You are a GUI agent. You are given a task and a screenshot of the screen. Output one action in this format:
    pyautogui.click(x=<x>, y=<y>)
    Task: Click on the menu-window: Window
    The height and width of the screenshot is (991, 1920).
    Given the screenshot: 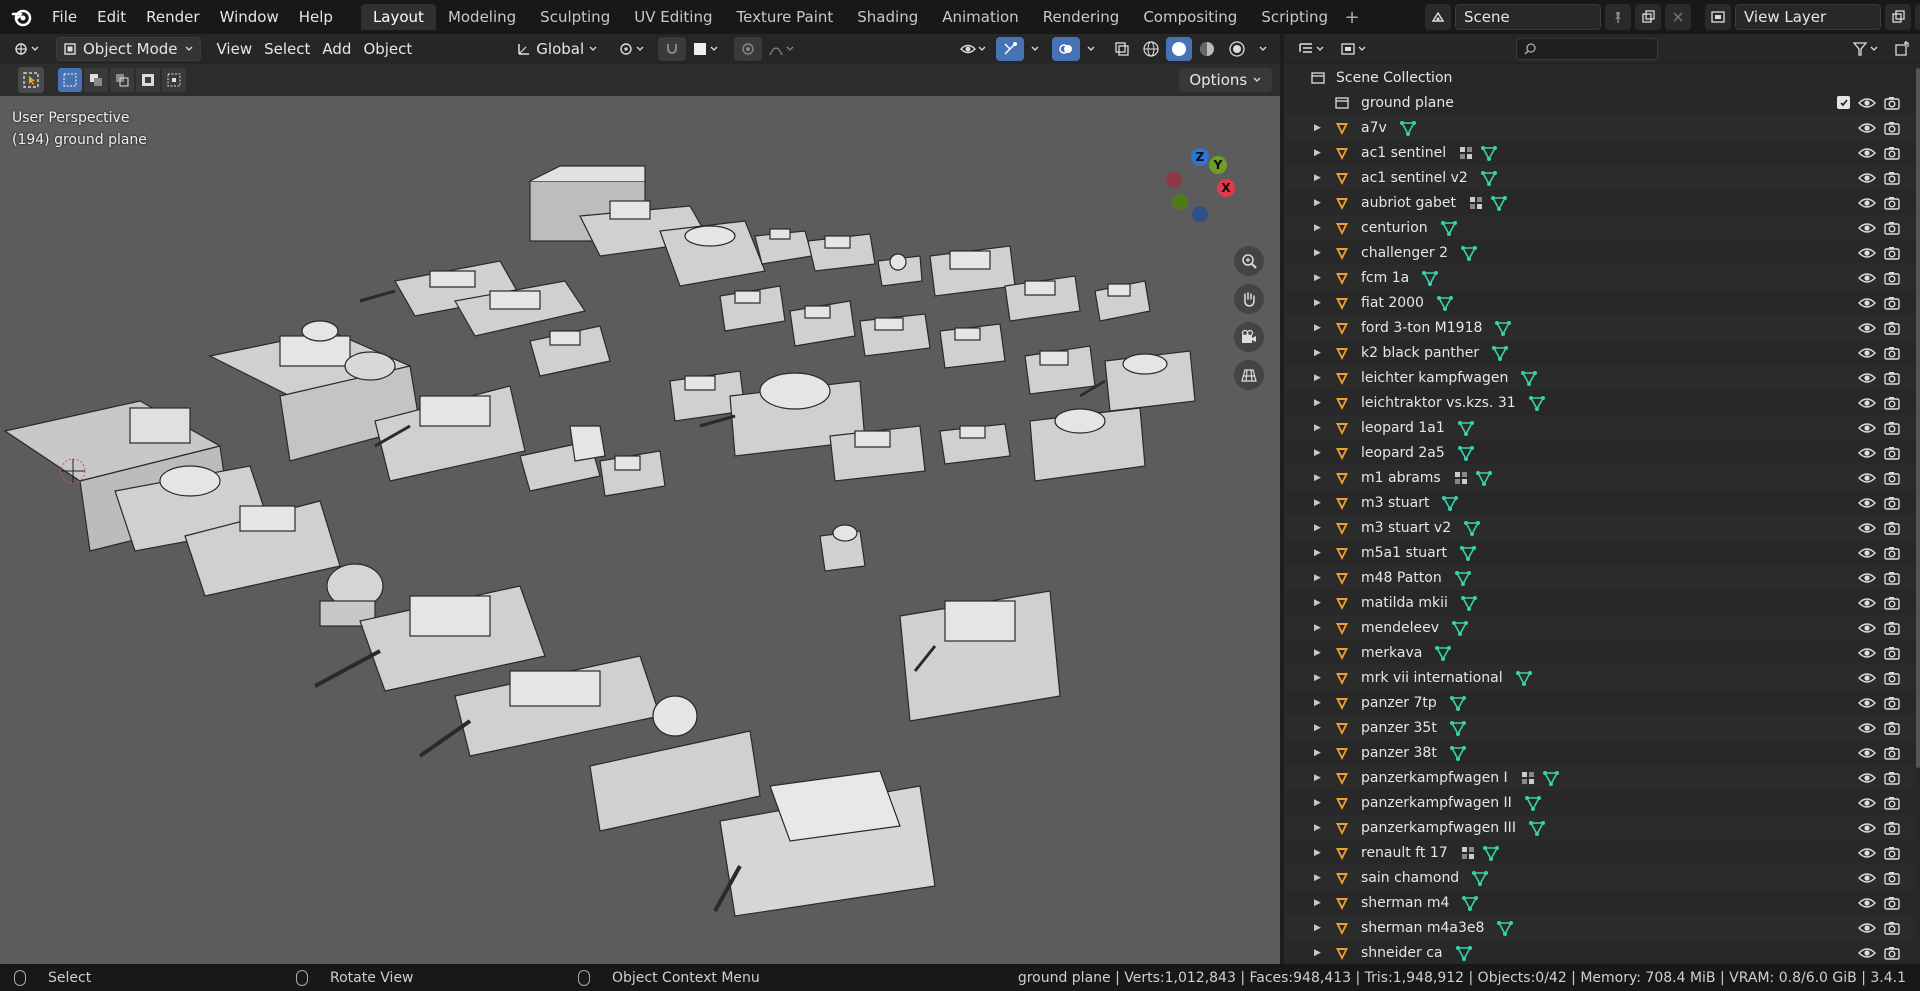 What is the action you would take?
    pyautogui.click(x=249, y=17)
    